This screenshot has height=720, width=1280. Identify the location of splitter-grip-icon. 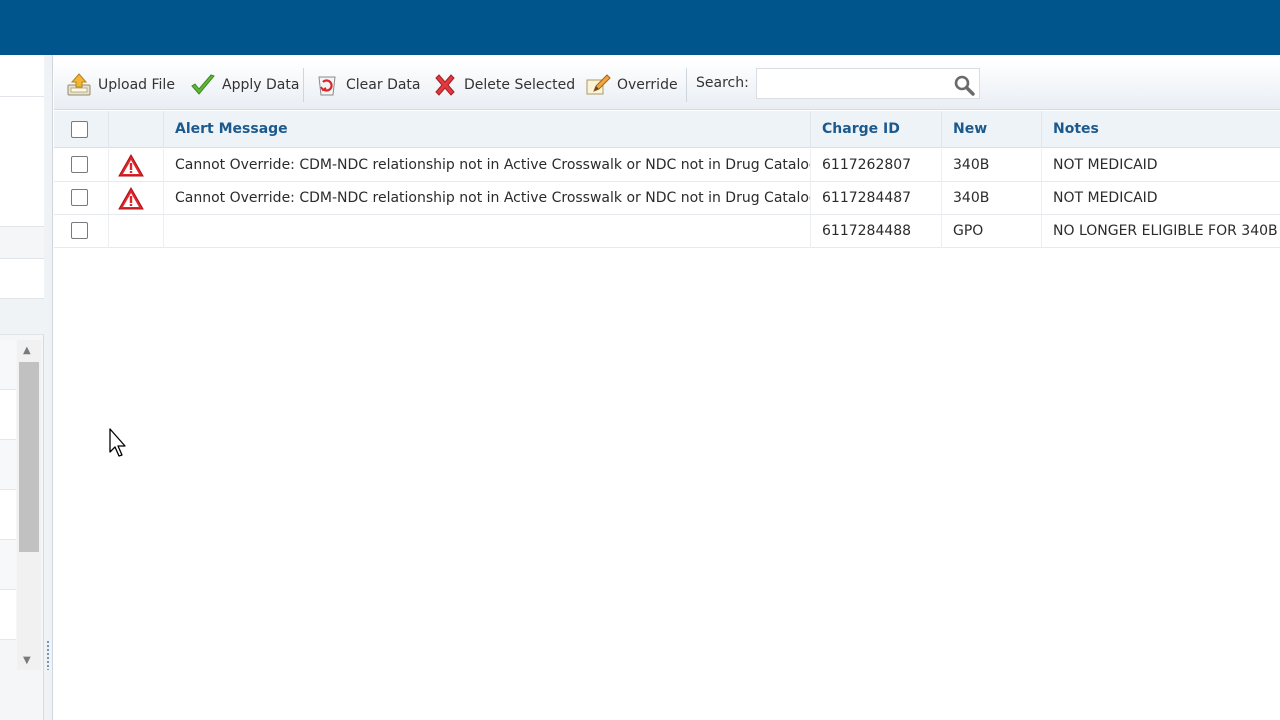
(48, 655).